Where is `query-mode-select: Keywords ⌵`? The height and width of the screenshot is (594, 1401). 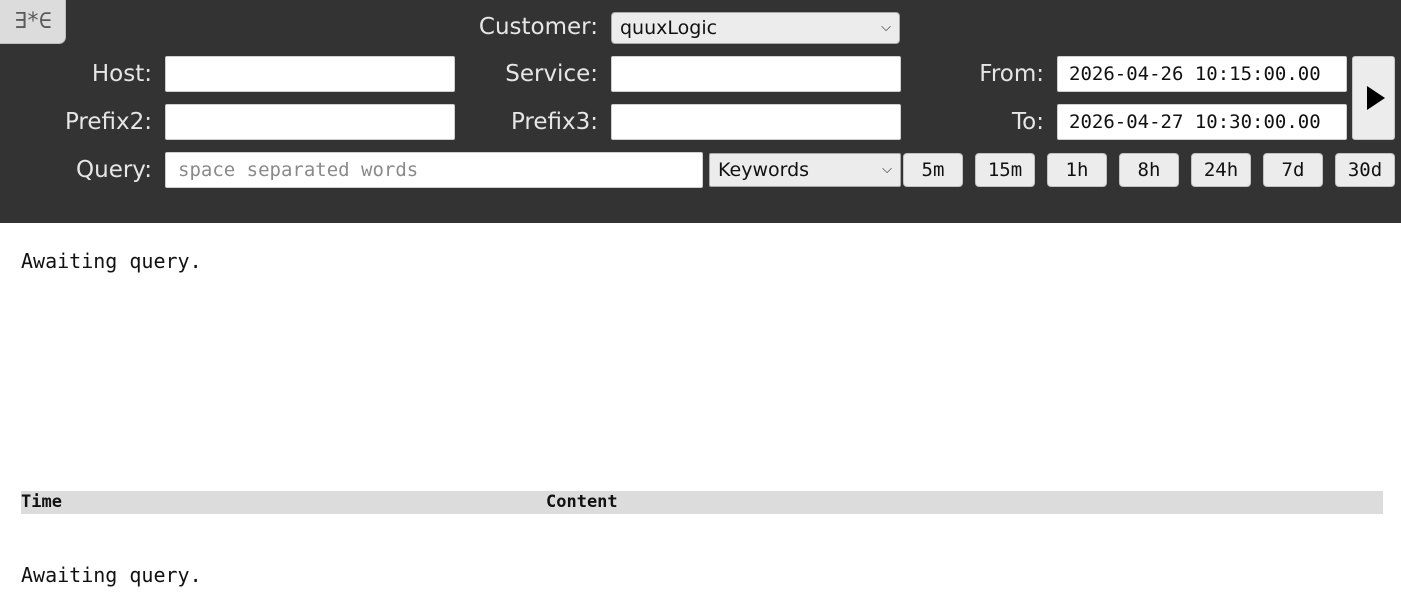
query-mode-select: Keywords ⌵ is located at coordinates (805, 170).